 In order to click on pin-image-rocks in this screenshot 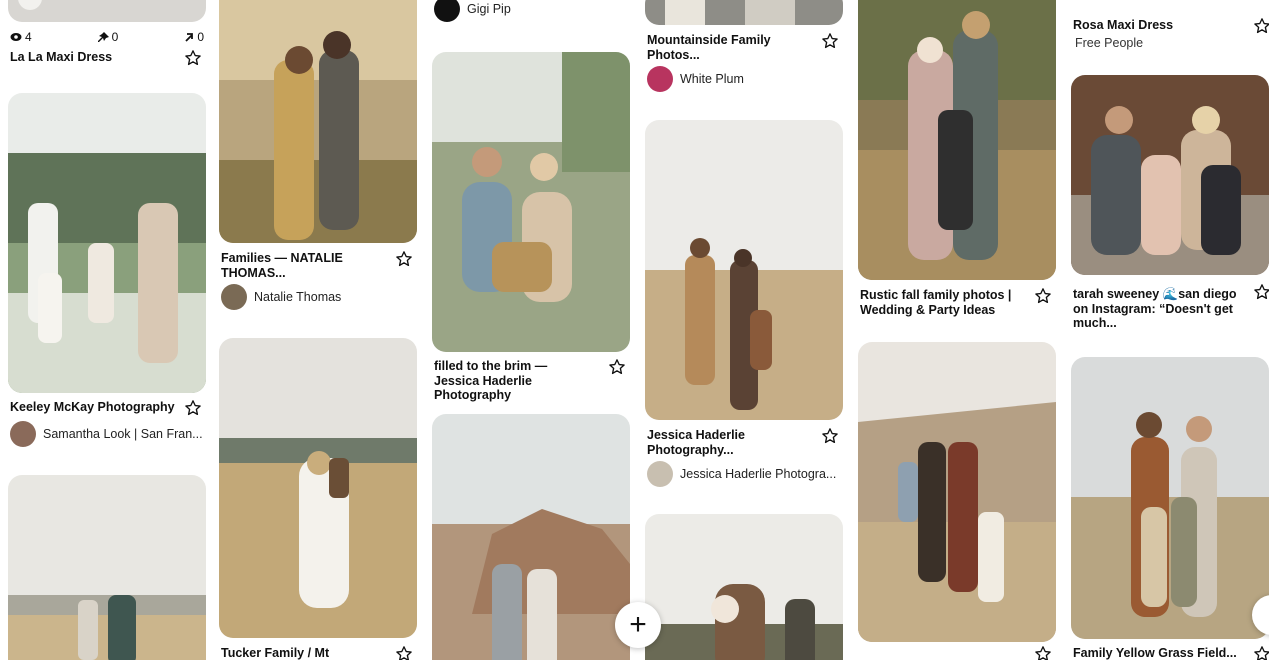, I will do `click(531, 537)`.